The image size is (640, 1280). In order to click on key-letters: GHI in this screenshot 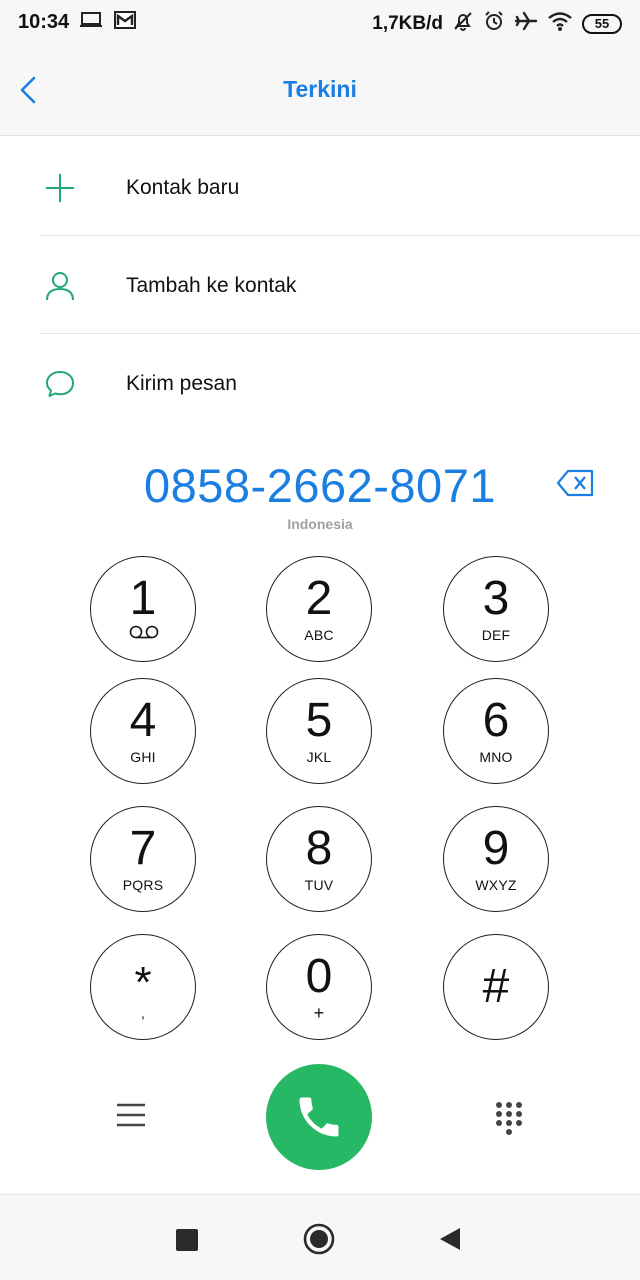, I will do `click(143, 757)`.